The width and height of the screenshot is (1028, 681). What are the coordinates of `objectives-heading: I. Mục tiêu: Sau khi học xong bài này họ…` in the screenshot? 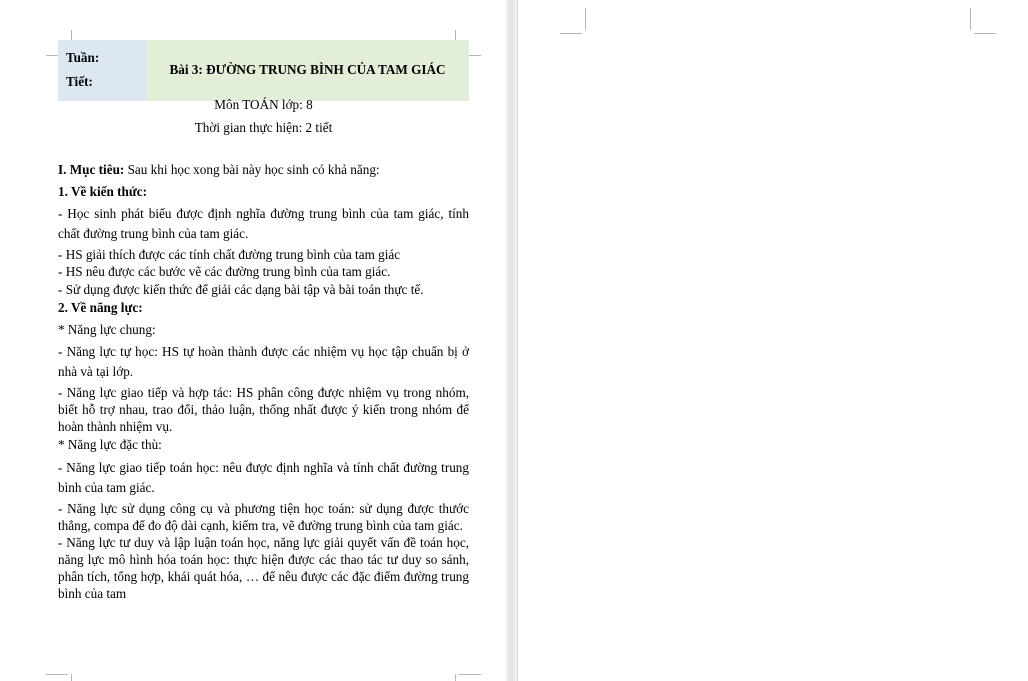 It's located at (219, 169).